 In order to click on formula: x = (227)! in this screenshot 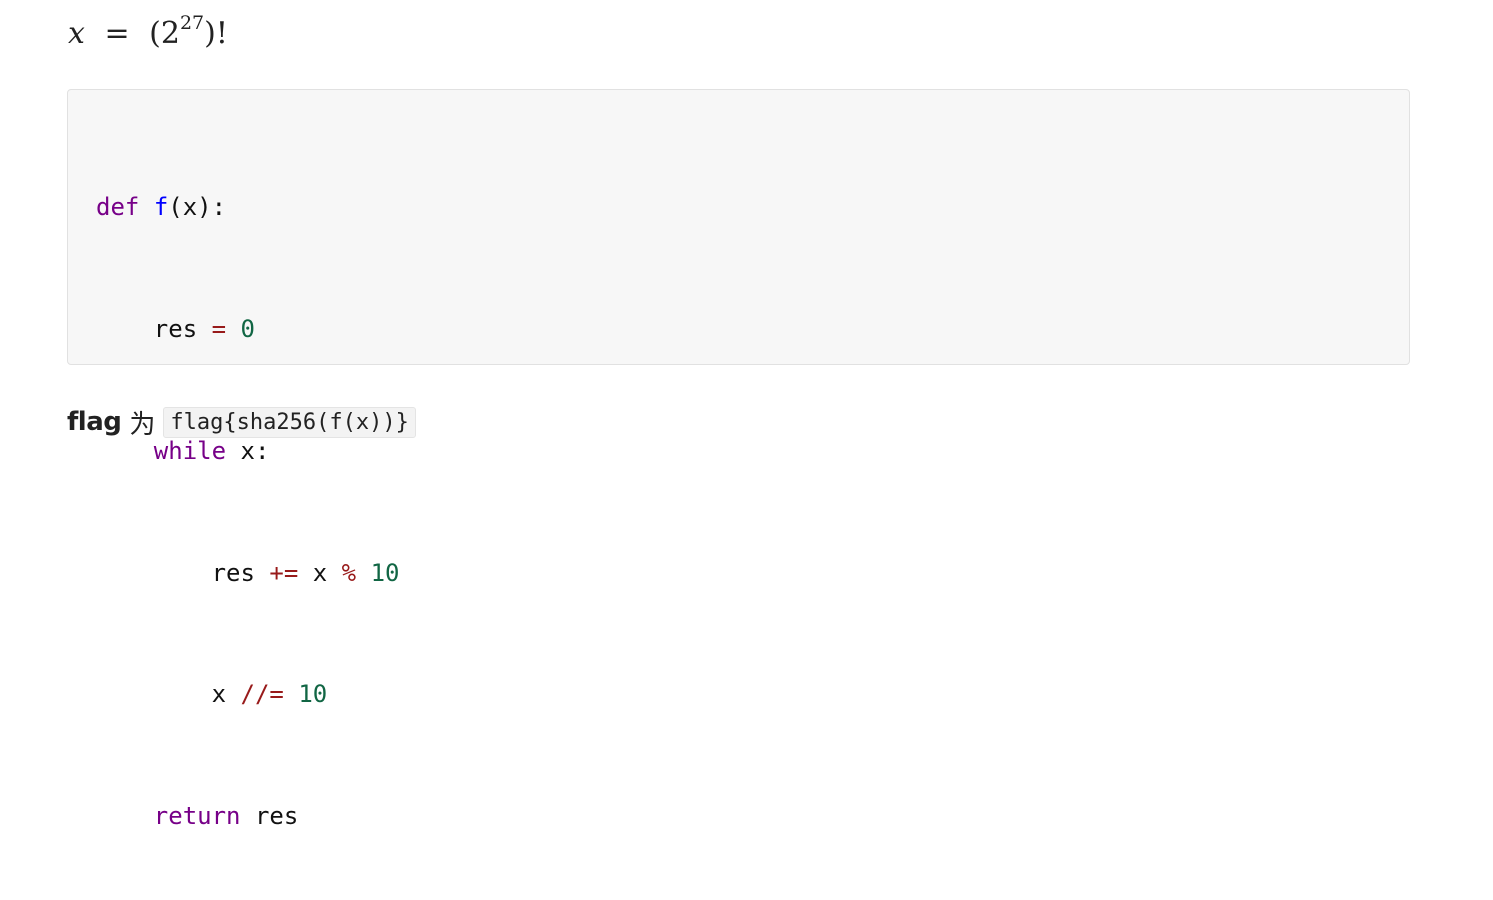, I will do `click(148, 34)`.